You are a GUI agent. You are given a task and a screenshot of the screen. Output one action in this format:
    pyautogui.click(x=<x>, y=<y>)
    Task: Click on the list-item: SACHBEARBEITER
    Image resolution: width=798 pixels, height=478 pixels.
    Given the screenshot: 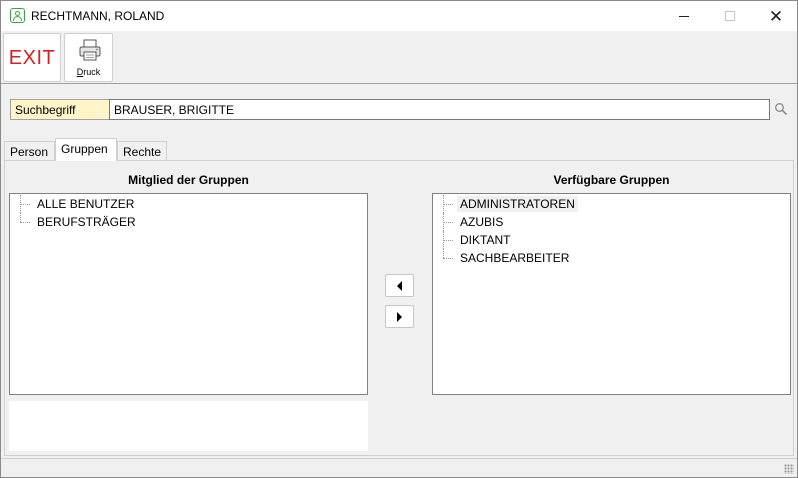 What is the action you would take?
    pyautogui.click(x=507, y=258)
    